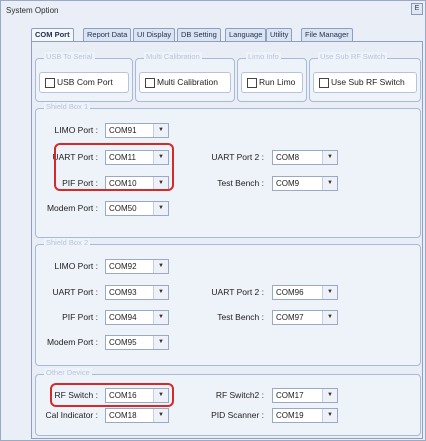 Image resolution: width=426 pixels, height=441 pixels. Describe the element at coordinates (67, 242) in the screenshot. I see `shield-box-2-title: Shield Box 2` at that location.